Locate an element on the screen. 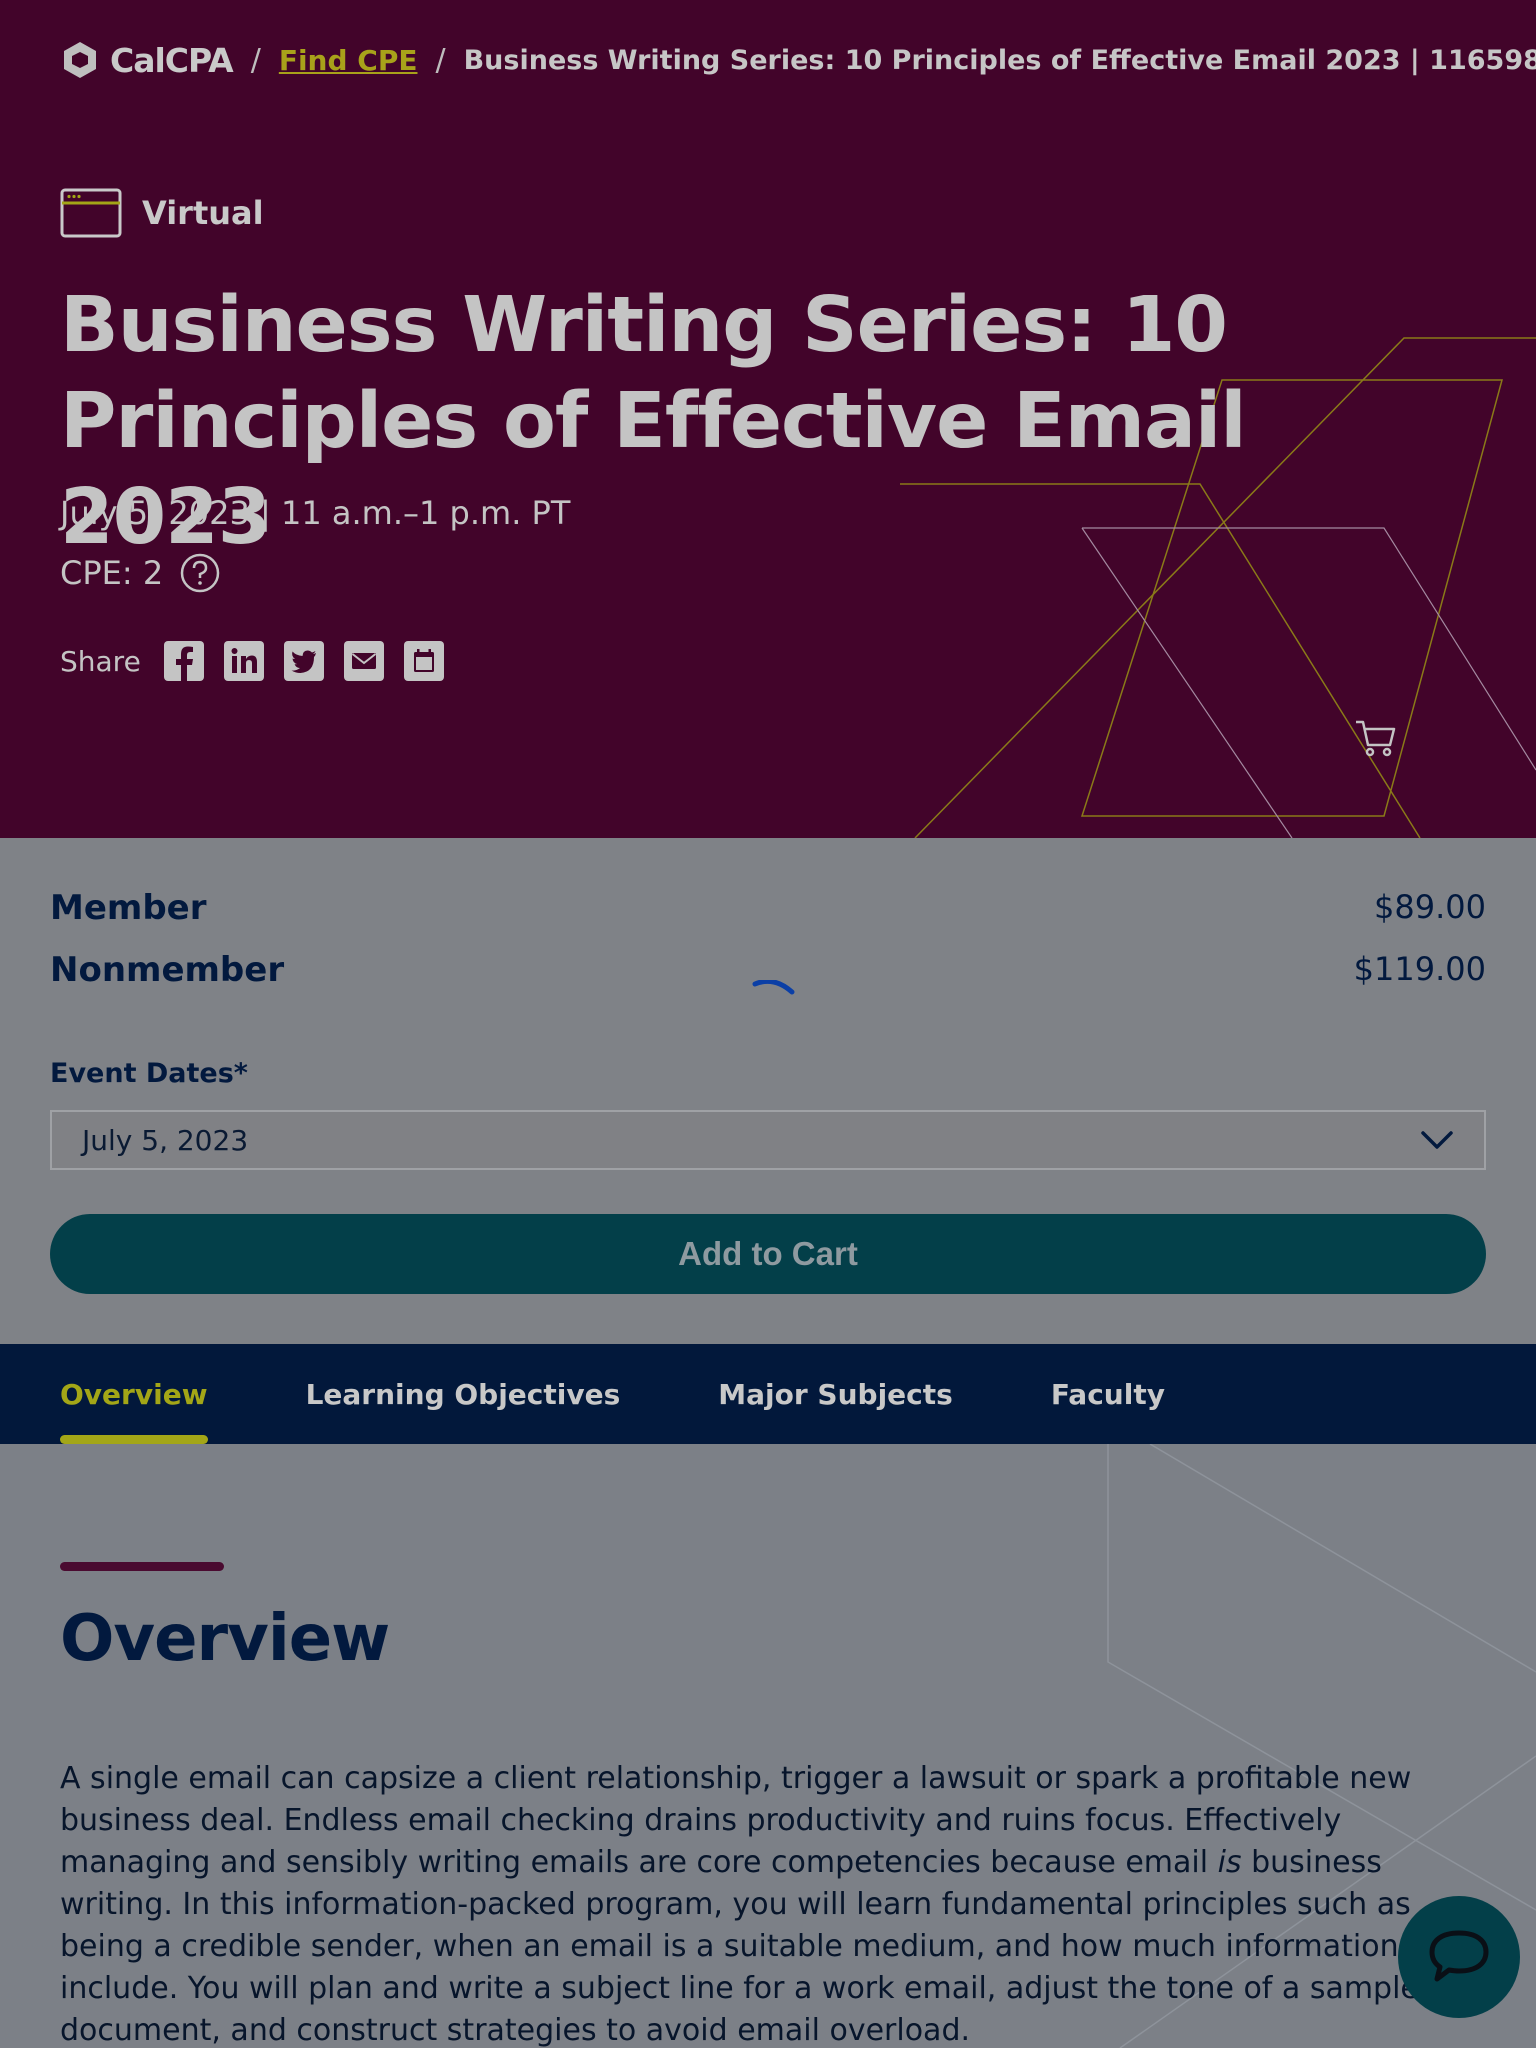 The height and width of the screenshot is (2048, 1536). twitter-icon is located at coordinates (303, 661).